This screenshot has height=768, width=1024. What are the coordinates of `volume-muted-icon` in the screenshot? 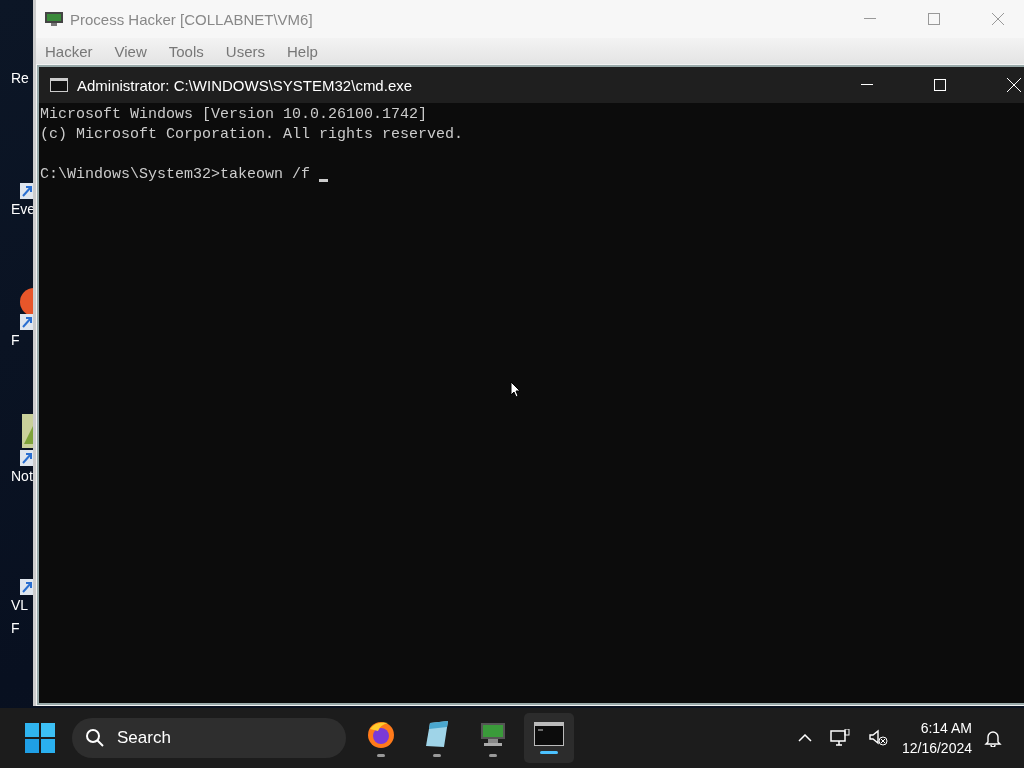 It's located at (877, 738).